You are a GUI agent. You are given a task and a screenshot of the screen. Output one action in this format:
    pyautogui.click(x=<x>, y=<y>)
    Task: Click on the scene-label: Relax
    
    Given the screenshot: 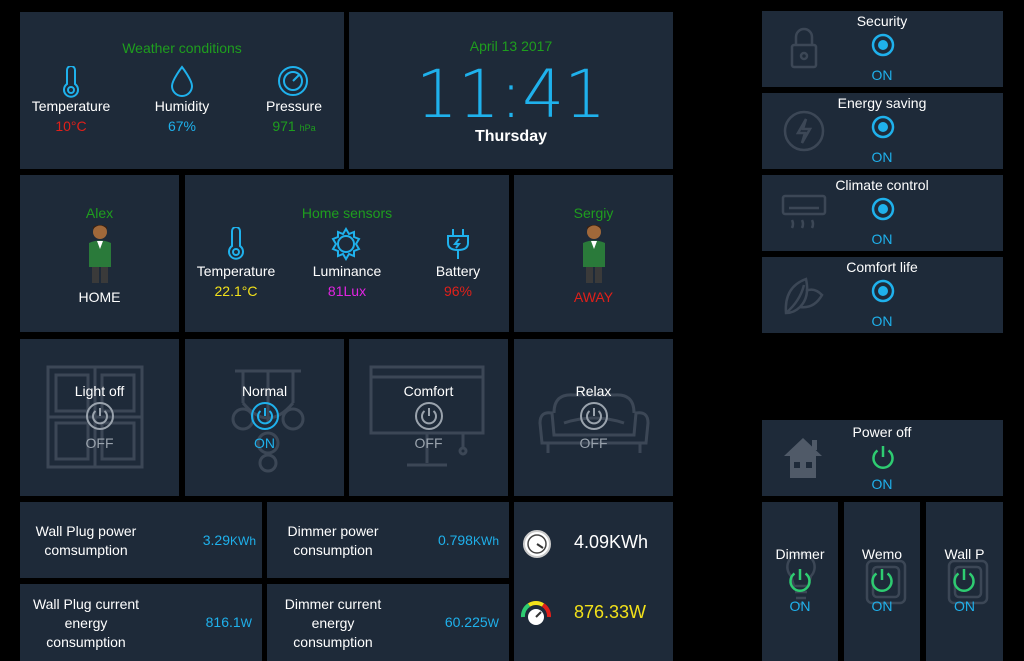 What is the action you would take?
    pyautogui.click(x=593, y=391)
    